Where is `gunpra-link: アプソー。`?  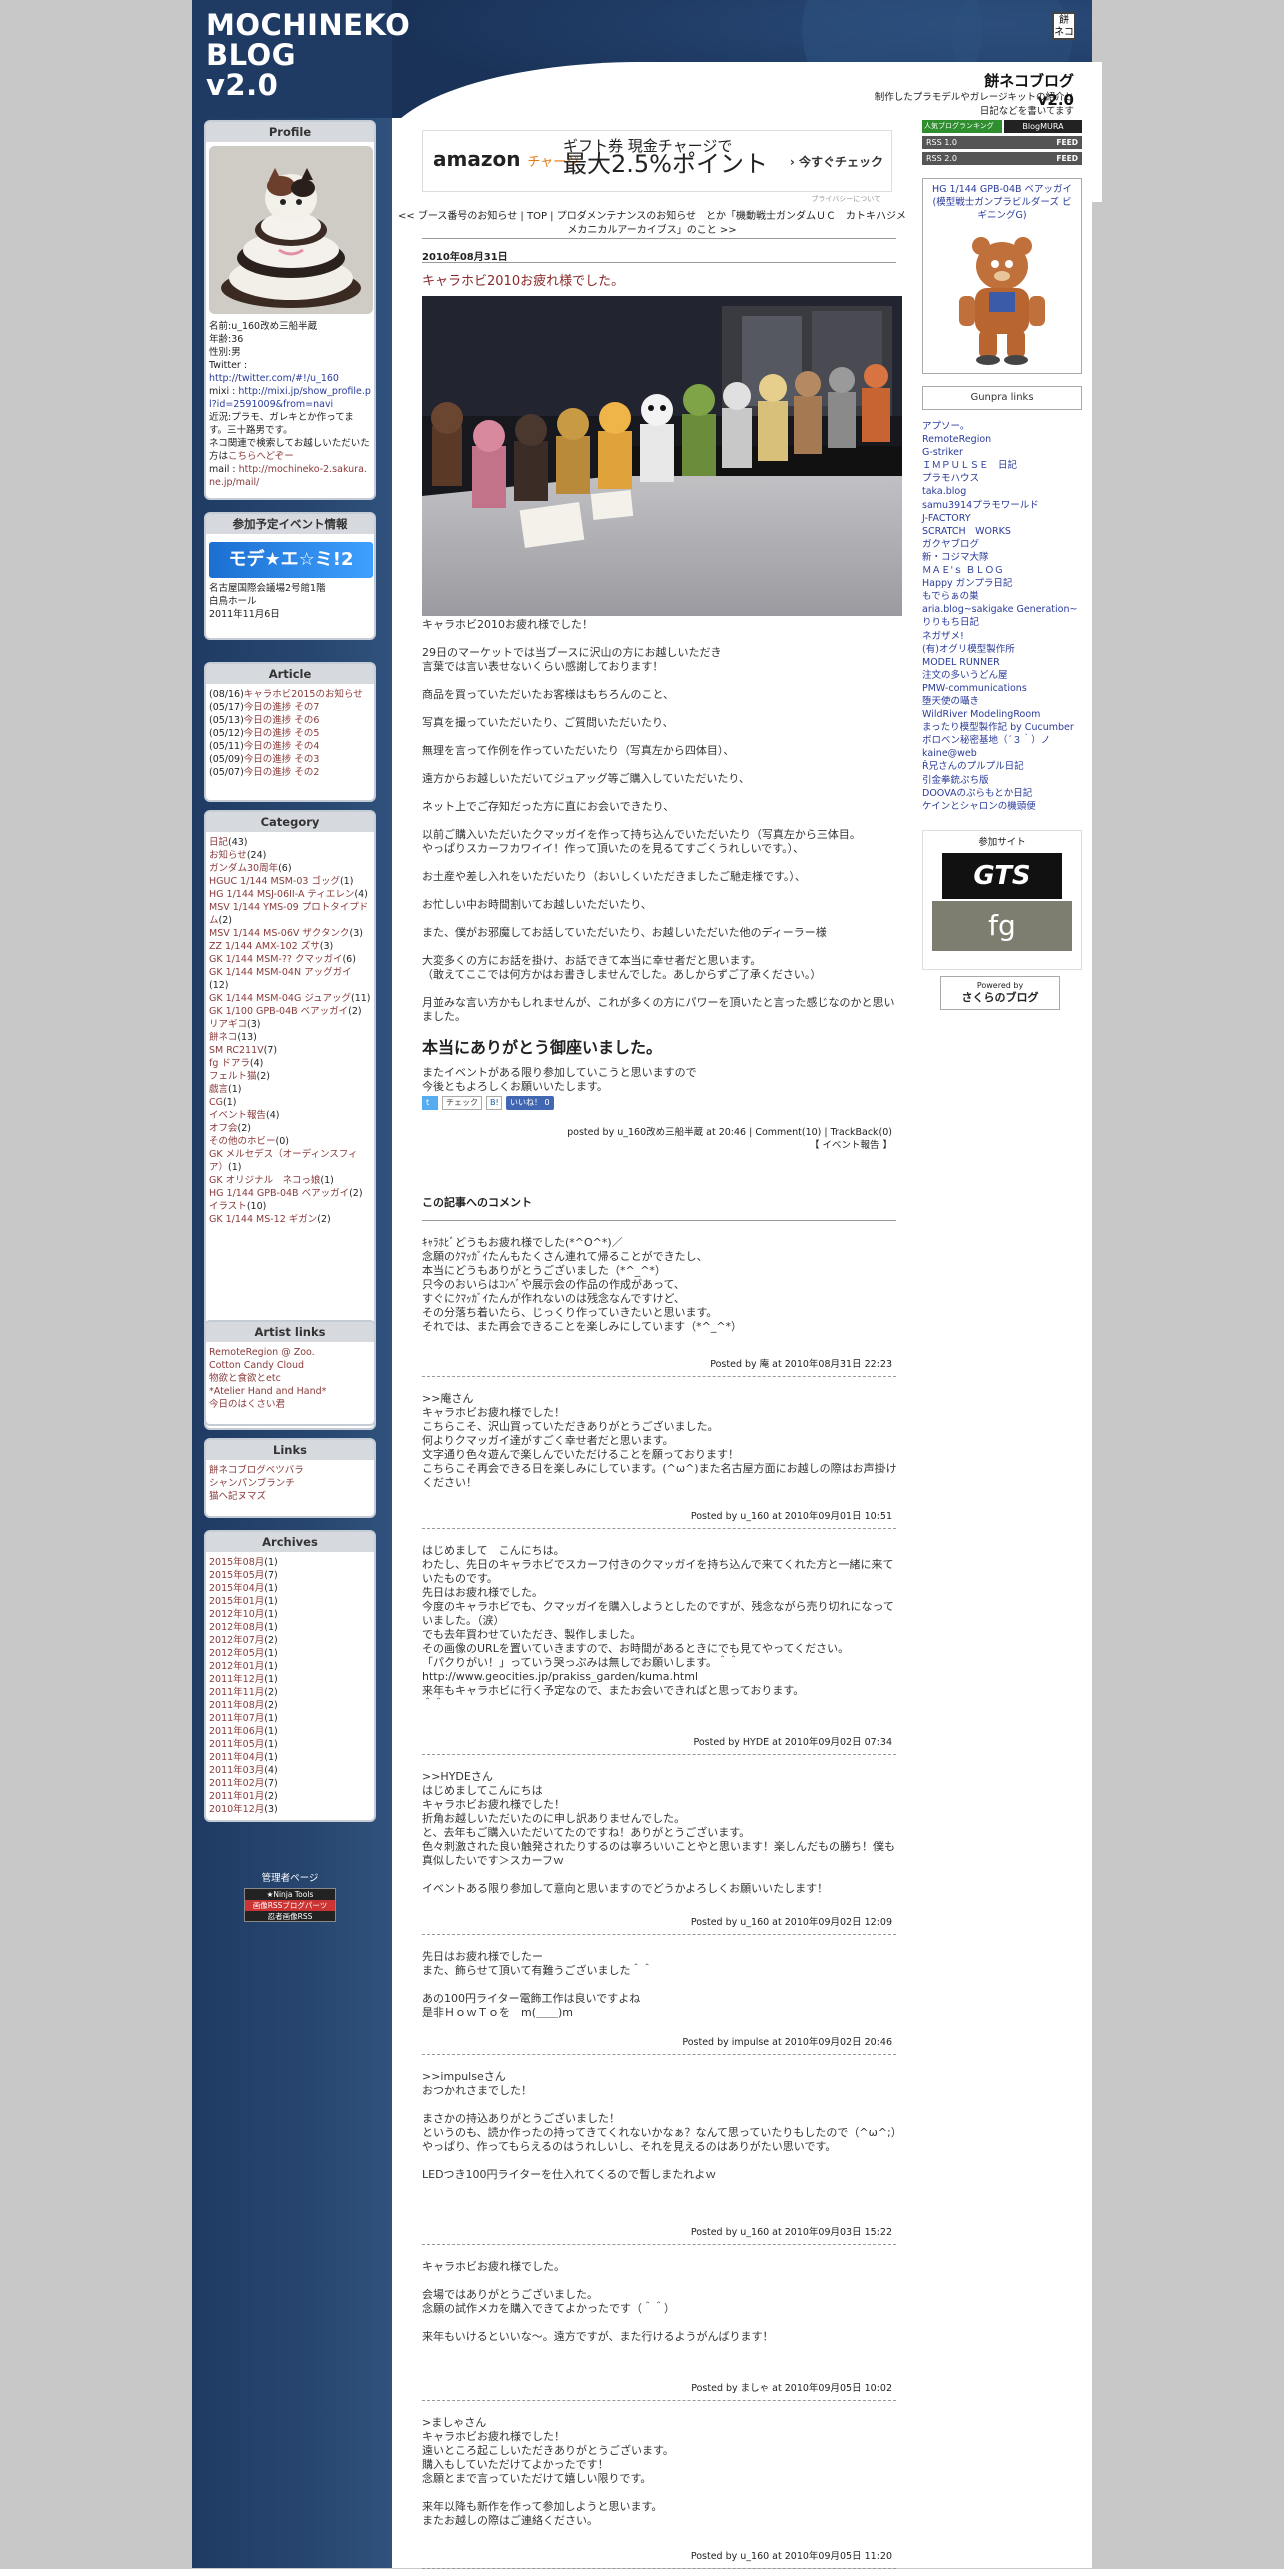 gunpra-link: アプソー。 is located at coordinates (1002, 426).